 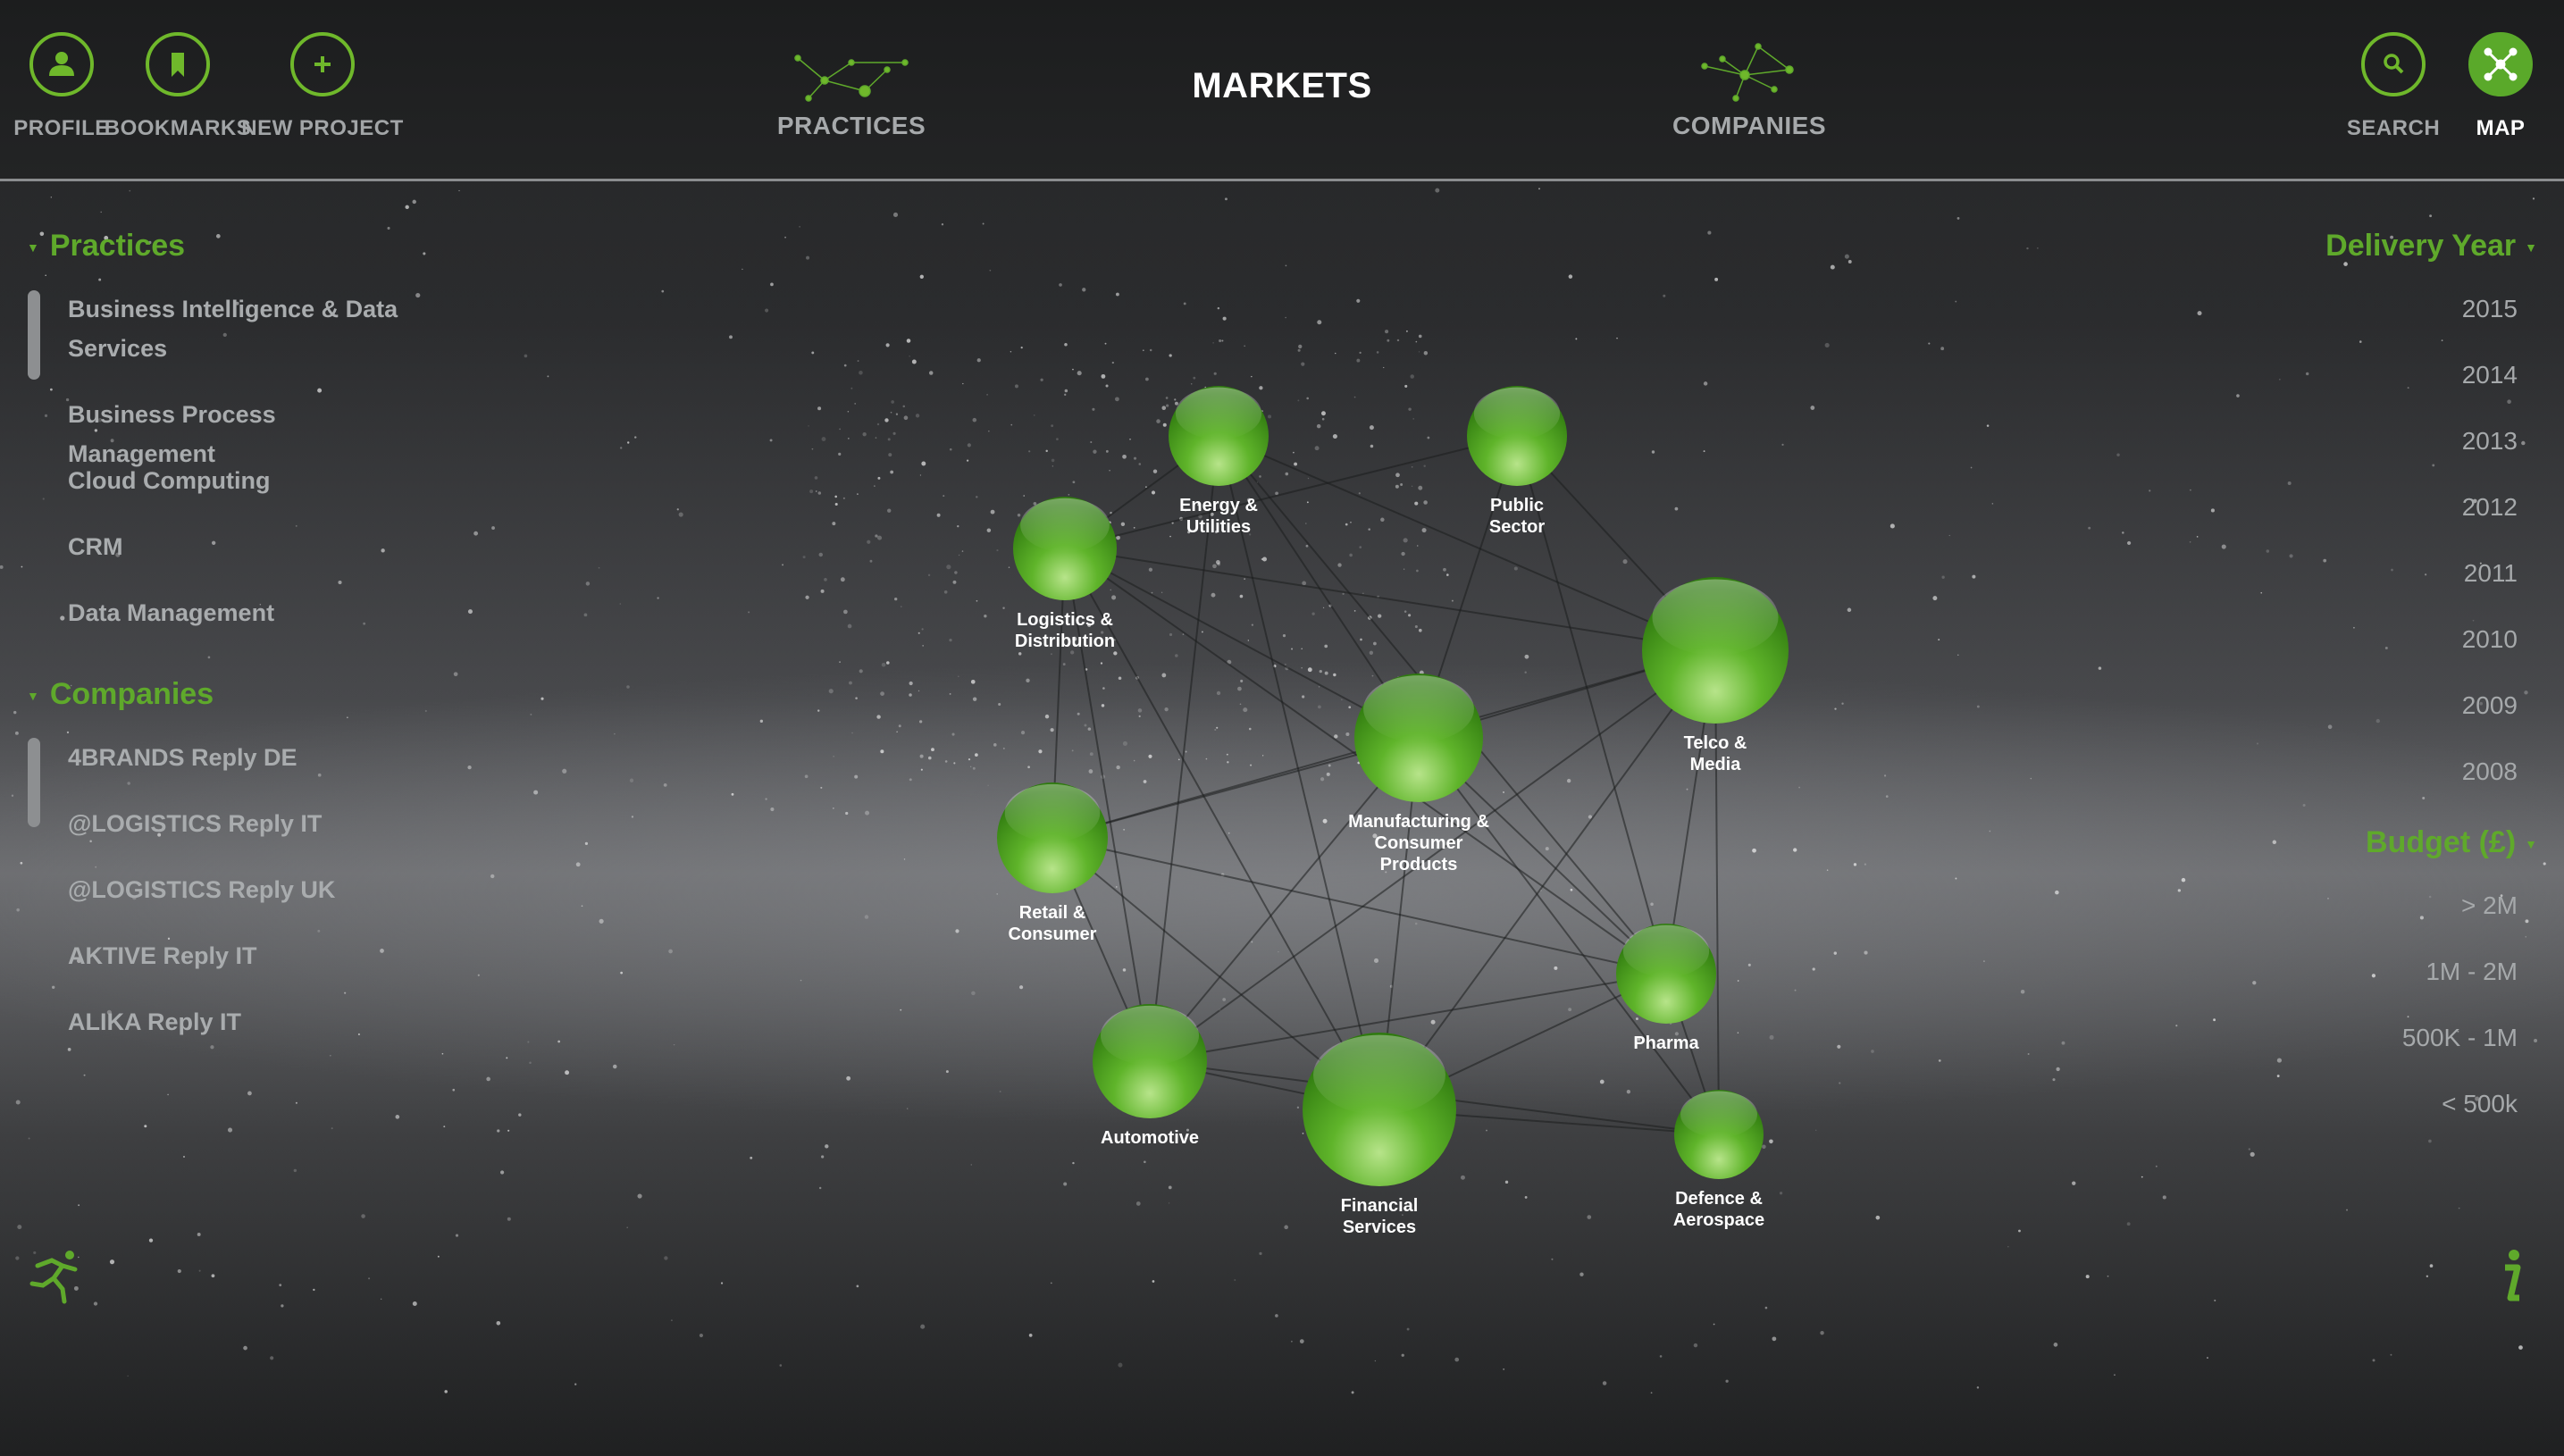 I want to click on market-node-telco: Telco & Media, so click(x=1715, y=675).